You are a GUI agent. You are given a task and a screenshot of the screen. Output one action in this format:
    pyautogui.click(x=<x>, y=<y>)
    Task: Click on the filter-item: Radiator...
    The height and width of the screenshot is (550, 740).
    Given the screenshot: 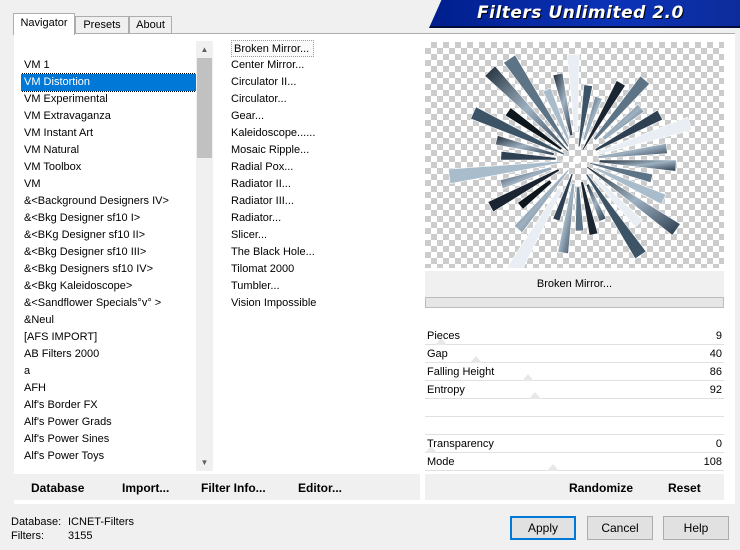 What is the action you would take?
    pyautogui.click(x=324, y=218)
    